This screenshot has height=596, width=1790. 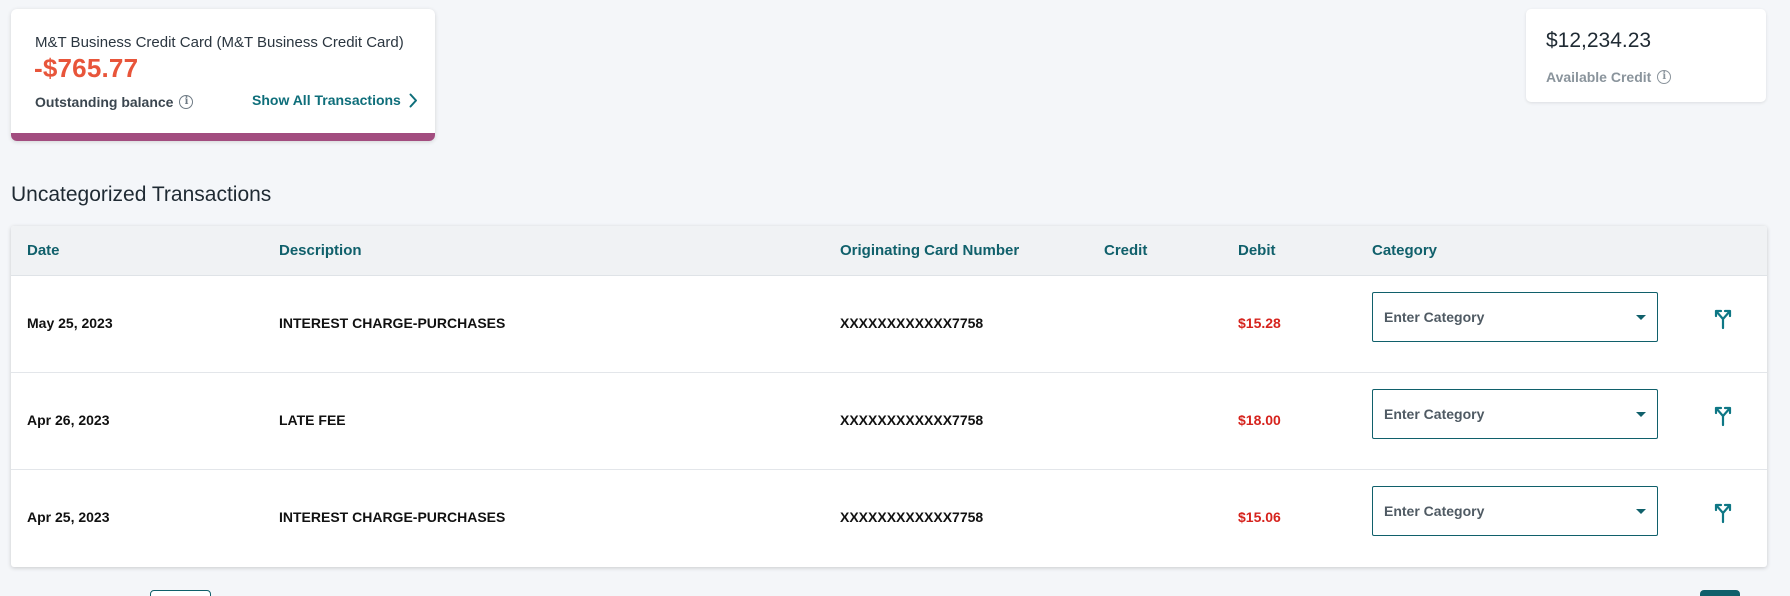 I want to click on account-accent-bar, so click(x=223, y=137).